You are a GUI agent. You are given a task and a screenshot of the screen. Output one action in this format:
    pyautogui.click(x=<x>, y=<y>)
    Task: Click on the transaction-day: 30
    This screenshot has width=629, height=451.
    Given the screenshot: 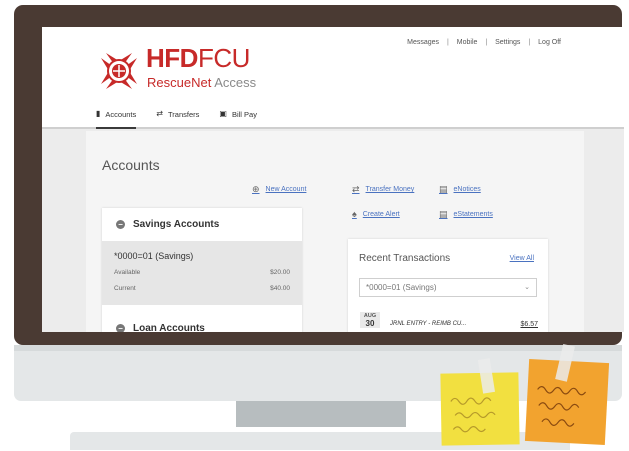 What is the action you would take?
    pyautogui.click(x=370, y=323)
    